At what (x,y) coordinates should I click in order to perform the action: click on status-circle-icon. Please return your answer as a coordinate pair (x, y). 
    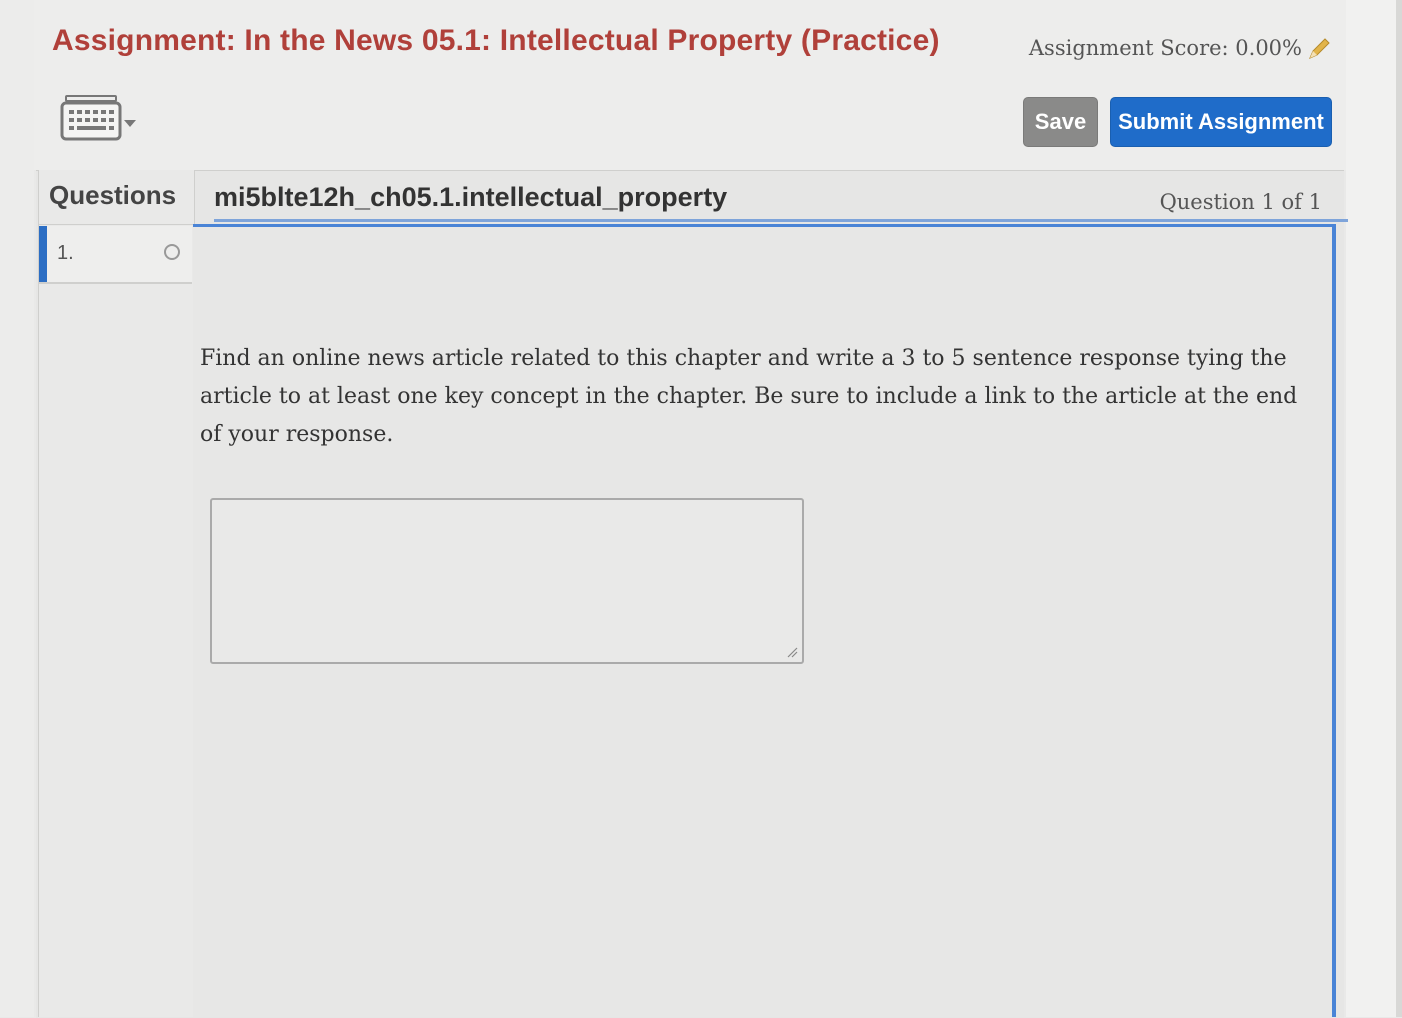
    Looking at the image, I should click on (172, 252).